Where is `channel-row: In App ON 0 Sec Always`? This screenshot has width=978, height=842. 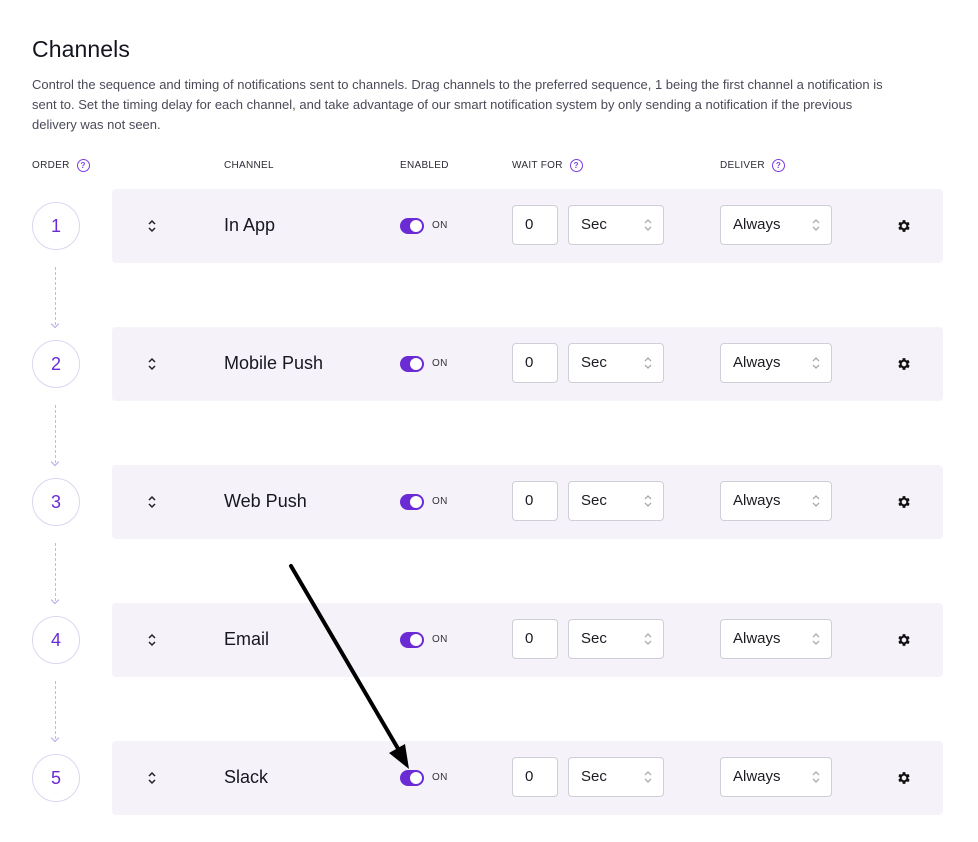 channel-row: In App ON 0 Sec Always is located at coordinates (527, 226).